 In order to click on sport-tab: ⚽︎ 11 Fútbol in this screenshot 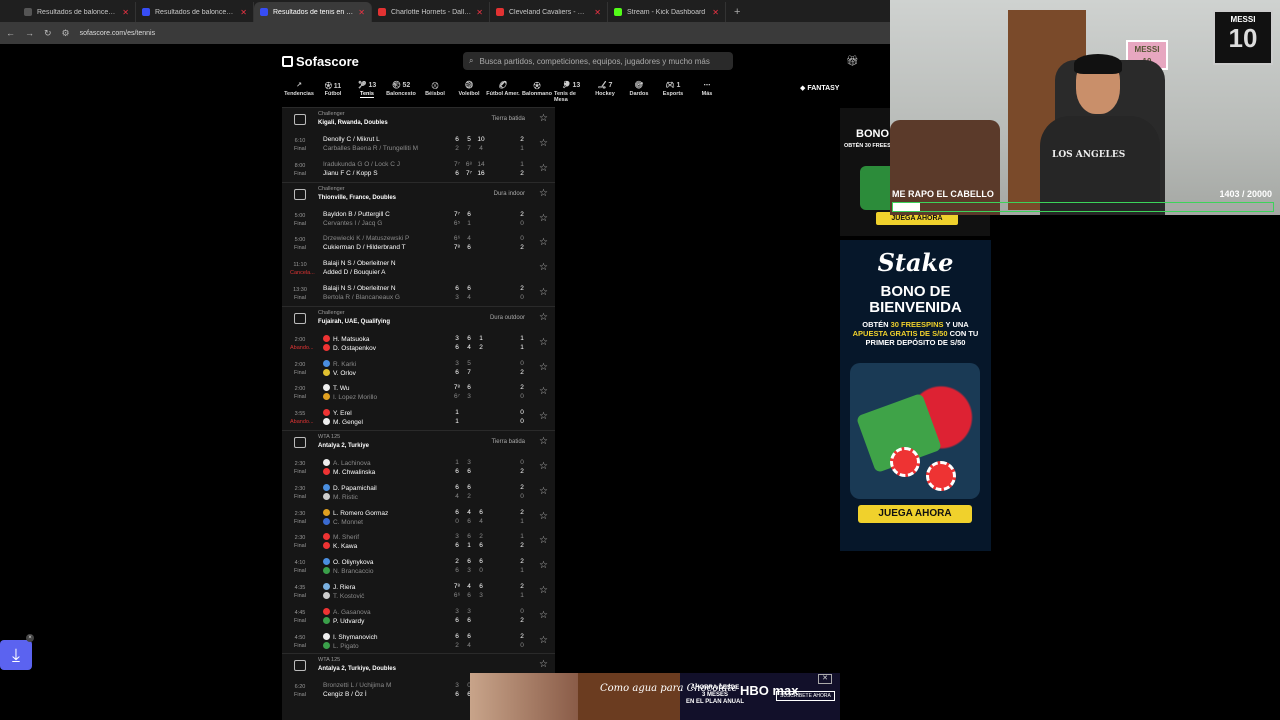, I will do `click(333, 92)`.